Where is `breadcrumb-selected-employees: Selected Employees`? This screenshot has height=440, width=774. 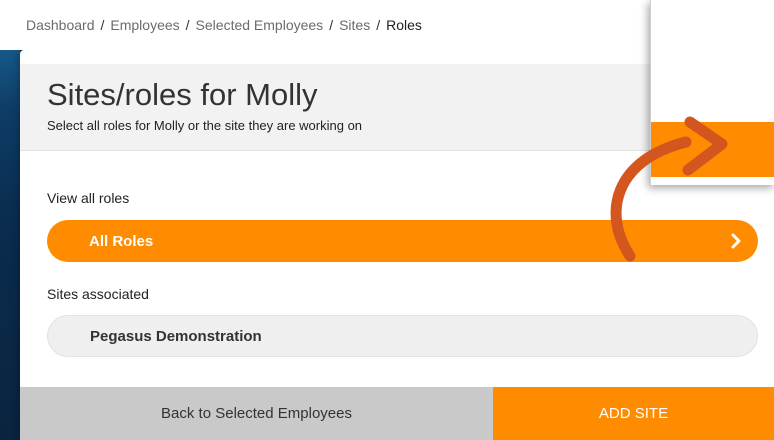 breadcrumb-selected-employees: Selected Employees is located at coordinates (260, 25).